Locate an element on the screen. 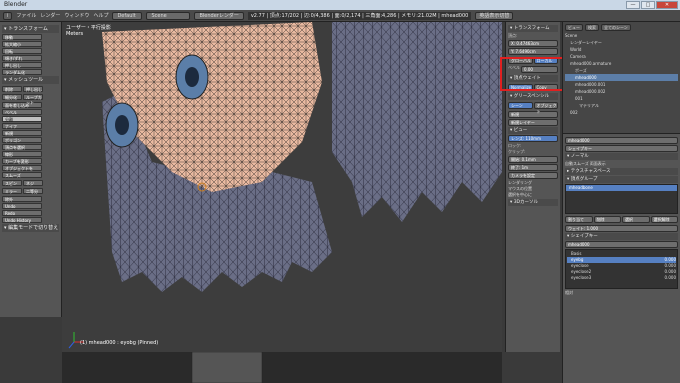  poly-button: ポリゴン is located at coordinates (22, 140).